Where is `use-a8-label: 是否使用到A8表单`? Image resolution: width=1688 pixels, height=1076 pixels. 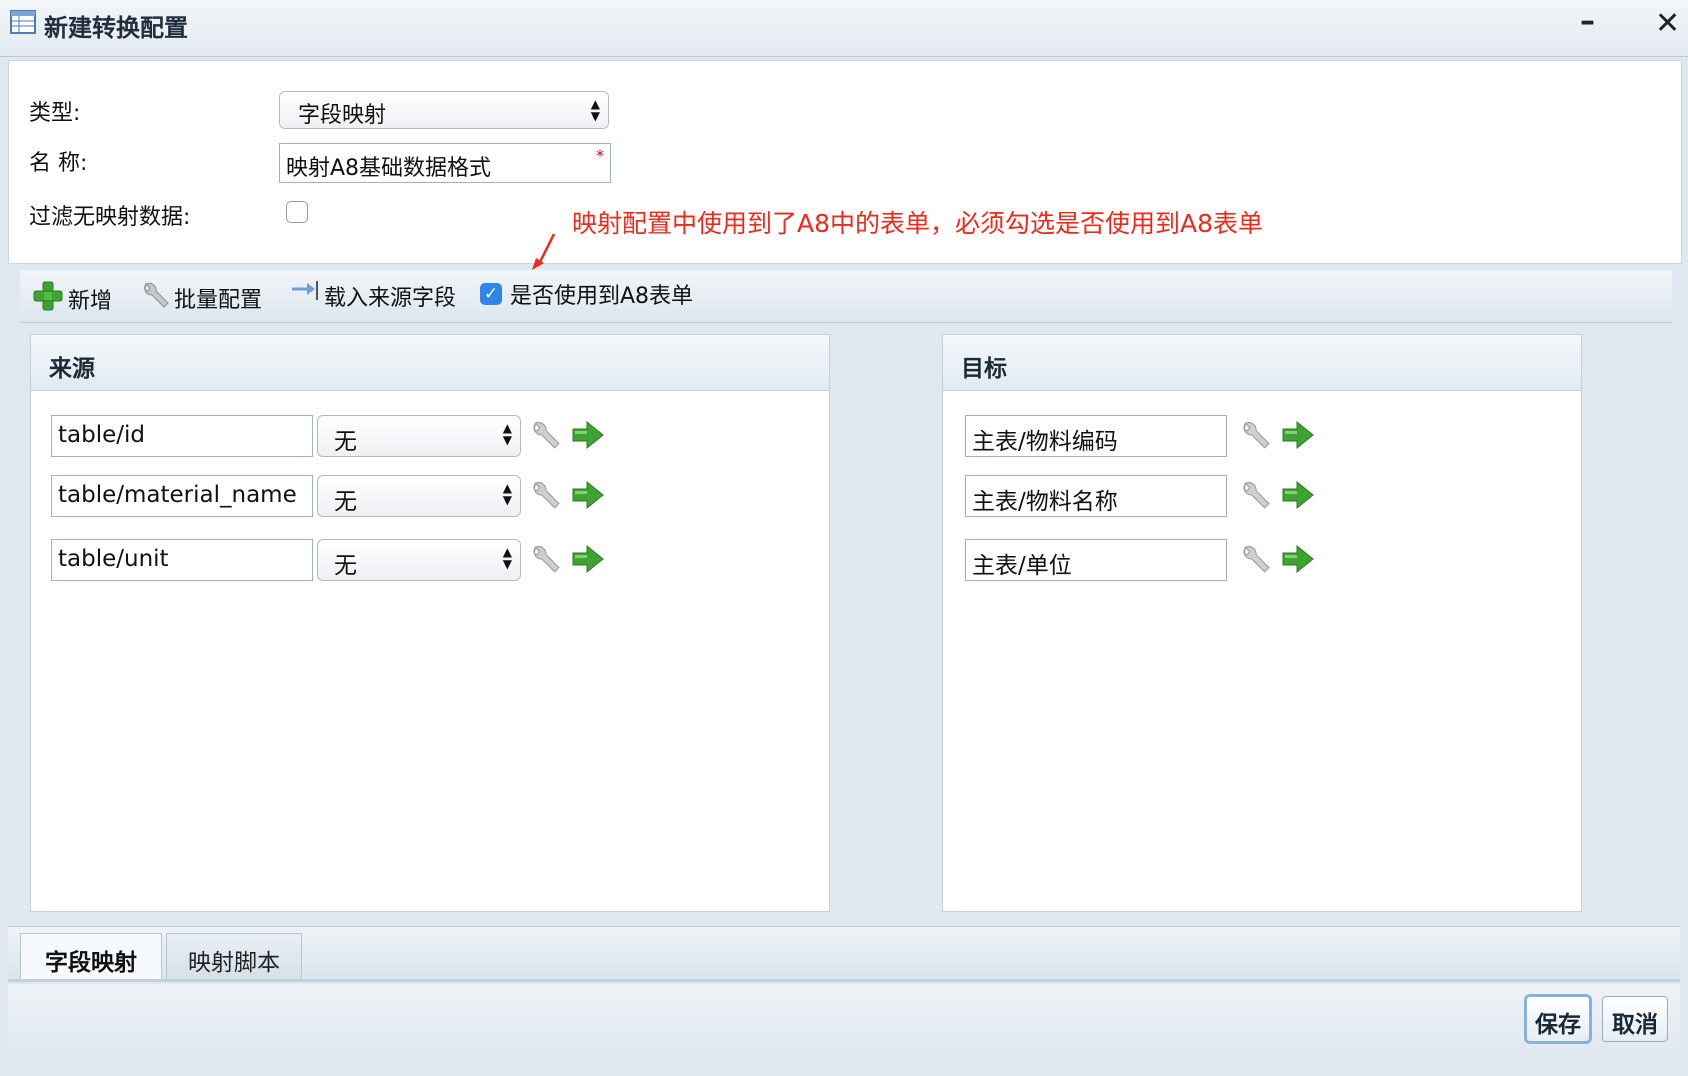 use-a8-label: 是否使用到A8表单 is located at coordinates (602, 296).